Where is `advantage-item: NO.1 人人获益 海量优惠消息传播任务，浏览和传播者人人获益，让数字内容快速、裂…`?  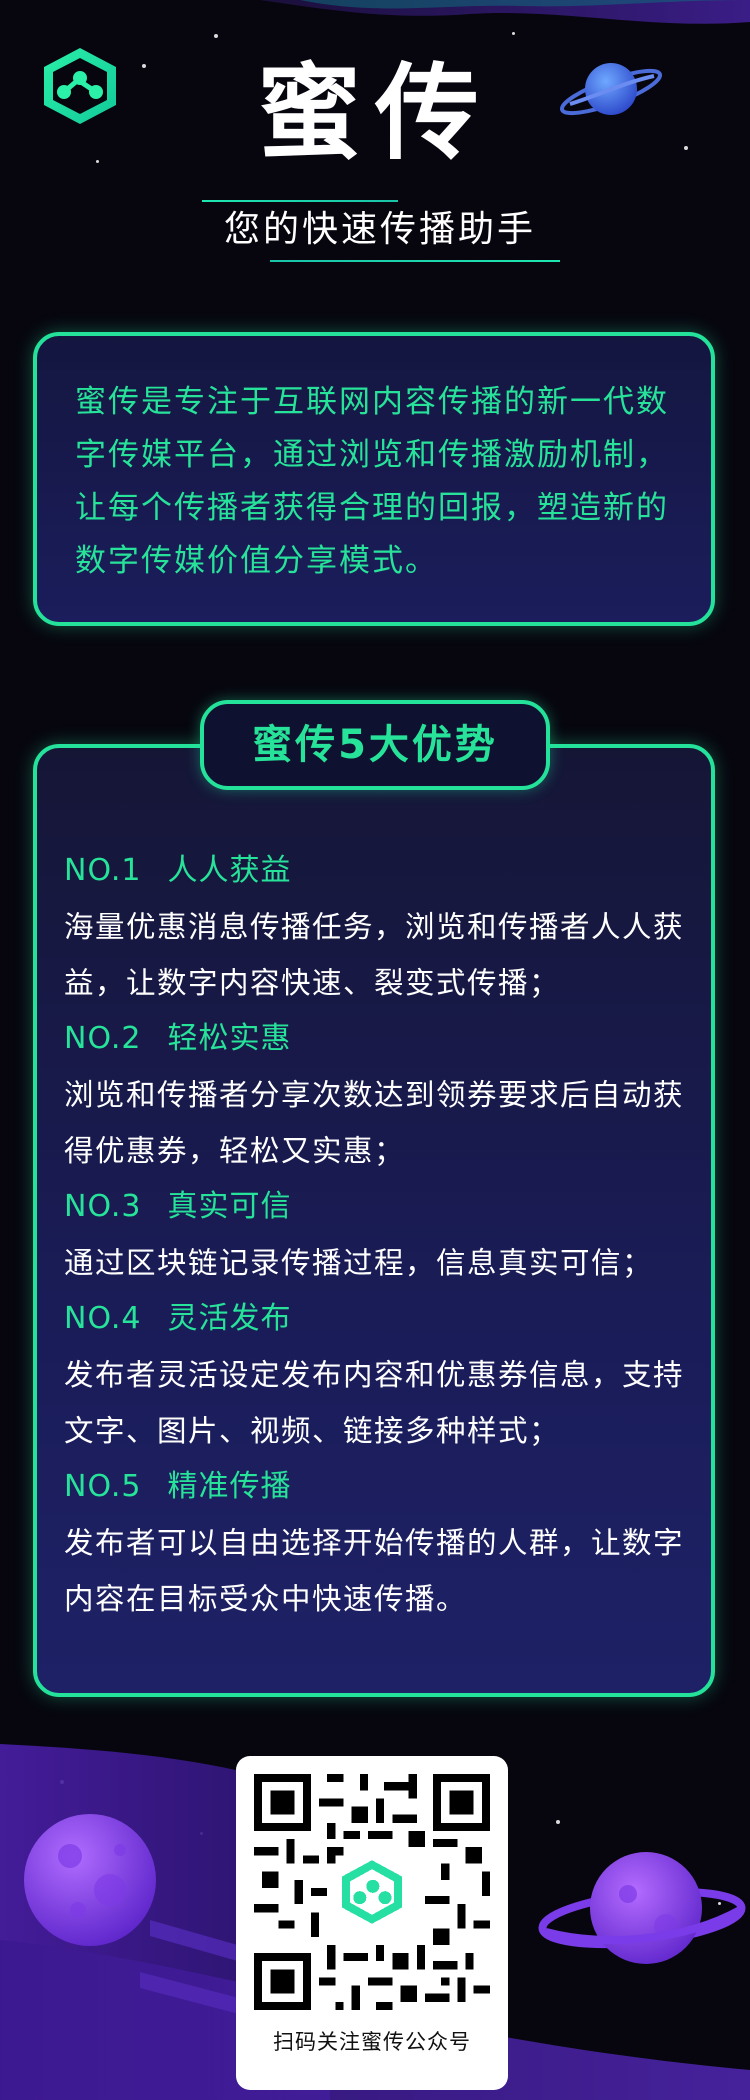
advantage-item: NO.1 人人获益 海量优惠消息传播任务，浏览和传播者人人获益，让数字内容快速、裂… is located at coordinates (384, 927).